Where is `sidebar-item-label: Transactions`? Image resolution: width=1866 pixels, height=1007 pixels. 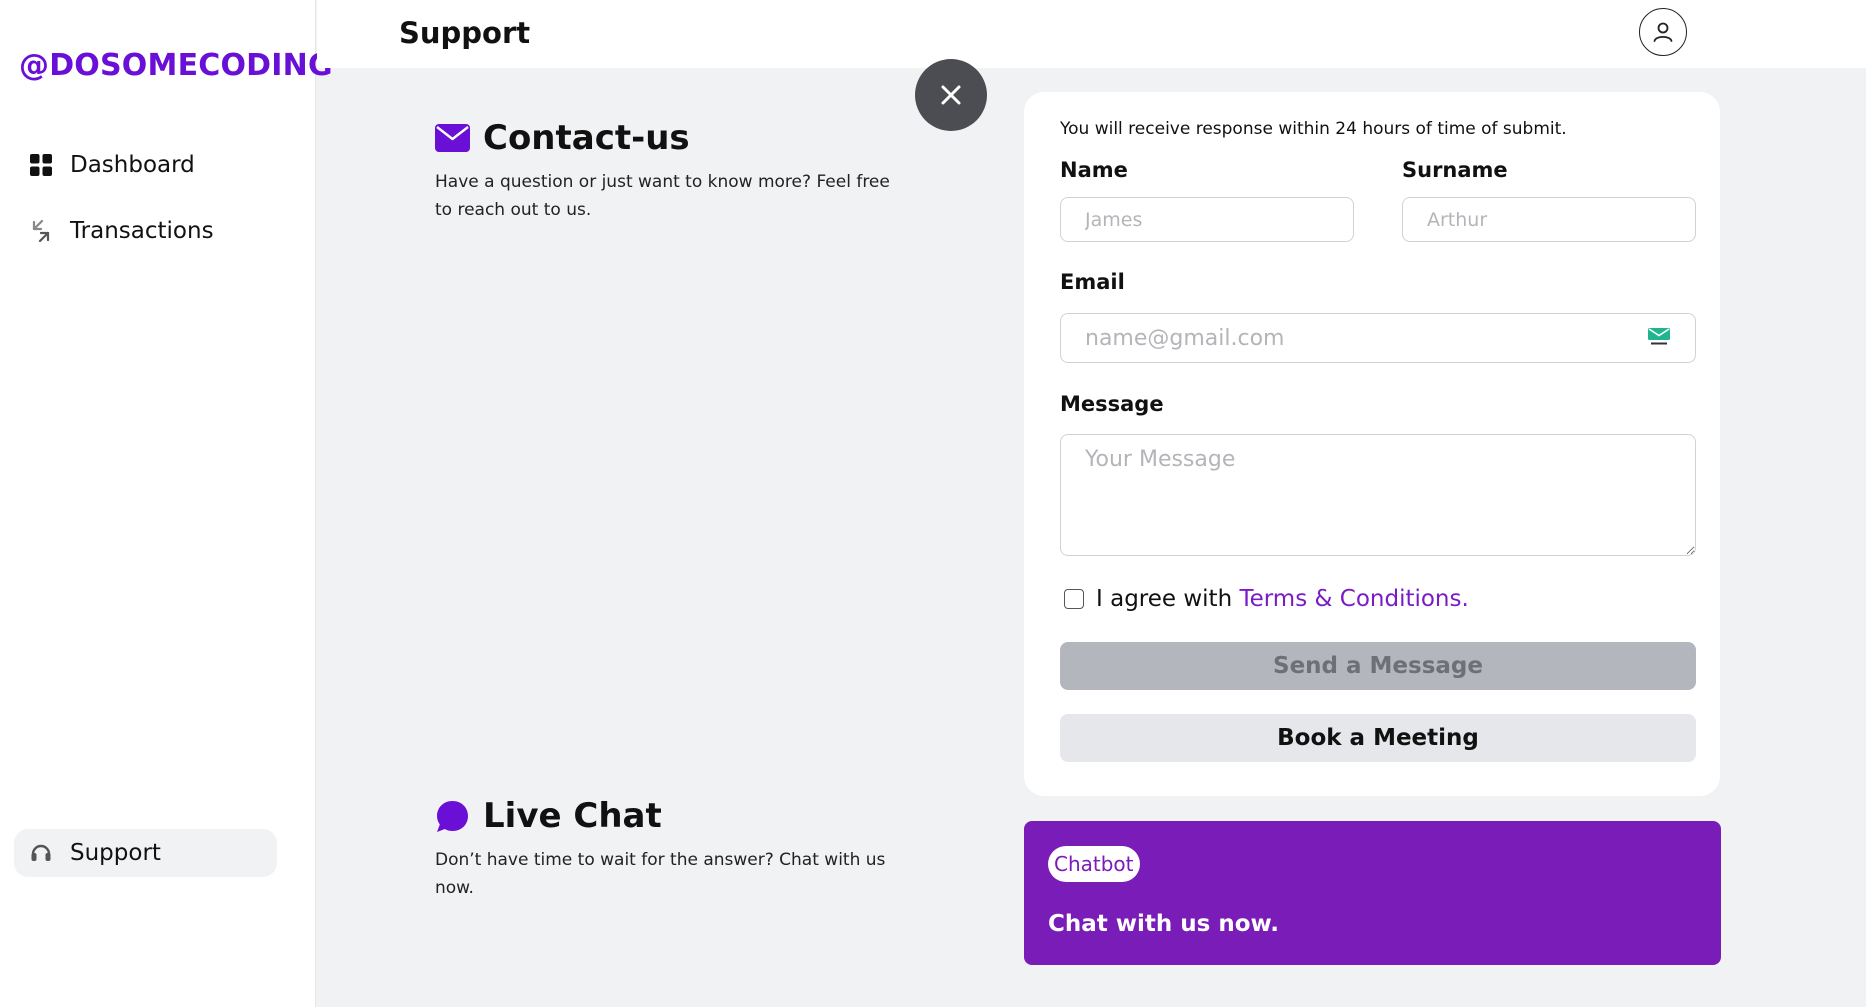
sidebar-item-label: Transactions is located at coordinates (142, 231).